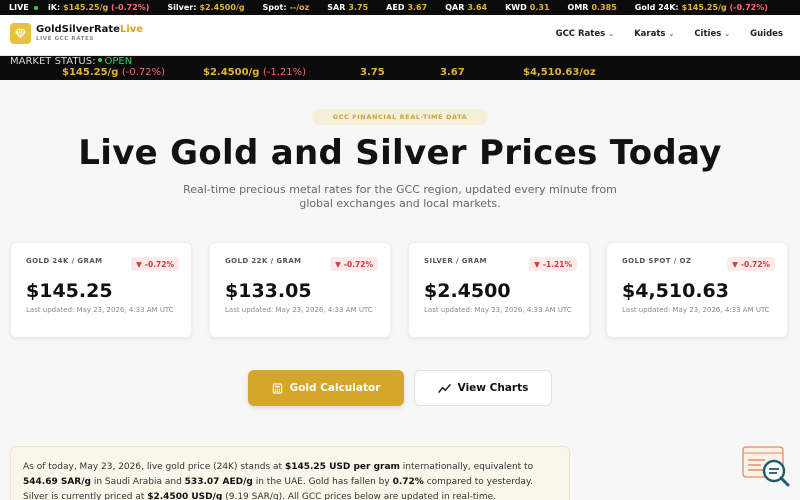 This screenshot has height=500, width=800. What do you see at coordinates (118, 61) in the screenshot?
I see `market-status-value: OPEN` at bounding box center [118, 61].